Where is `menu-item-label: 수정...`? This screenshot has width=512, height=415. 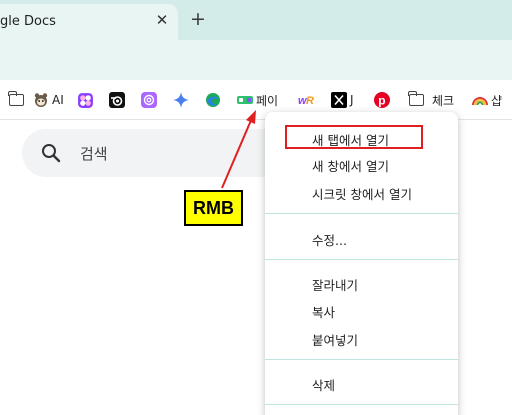 menu-item-label: 수정... is located at coordinates (329, 240).